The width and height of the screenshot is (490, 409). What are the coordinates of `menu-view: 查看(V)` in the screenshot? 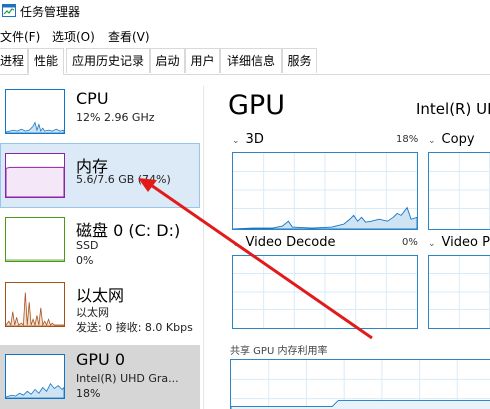 It's located at (129, 36).